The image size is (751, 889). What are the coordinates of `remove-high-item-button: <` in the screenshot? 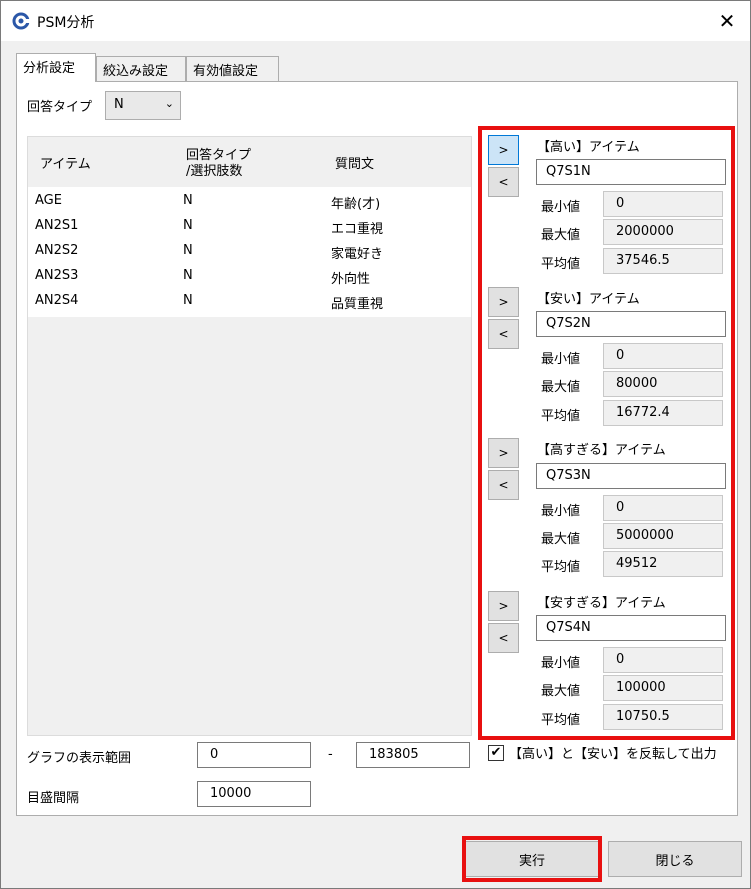 It's located at (503, 182).